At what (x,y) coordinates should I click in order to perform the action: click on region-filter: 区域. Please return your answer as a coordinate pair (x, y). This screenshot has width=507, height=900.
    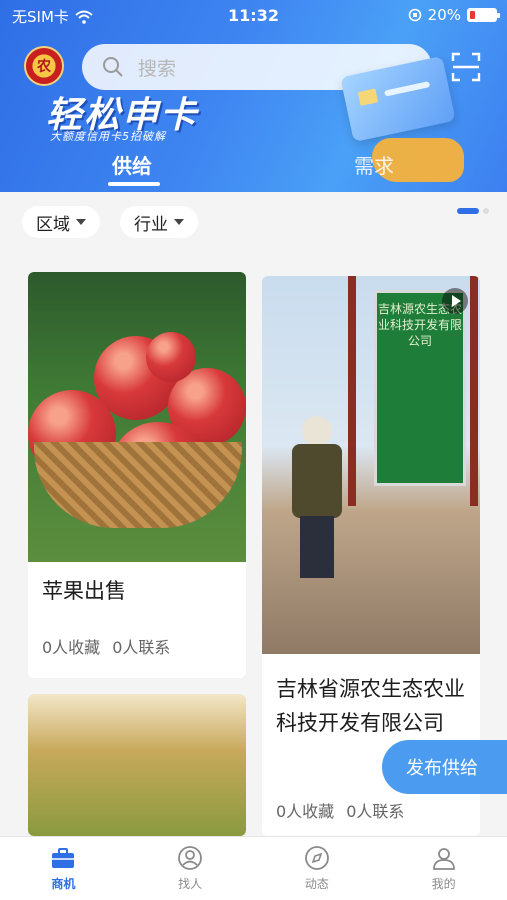
    Looking at the image, I should click on (61, 222).